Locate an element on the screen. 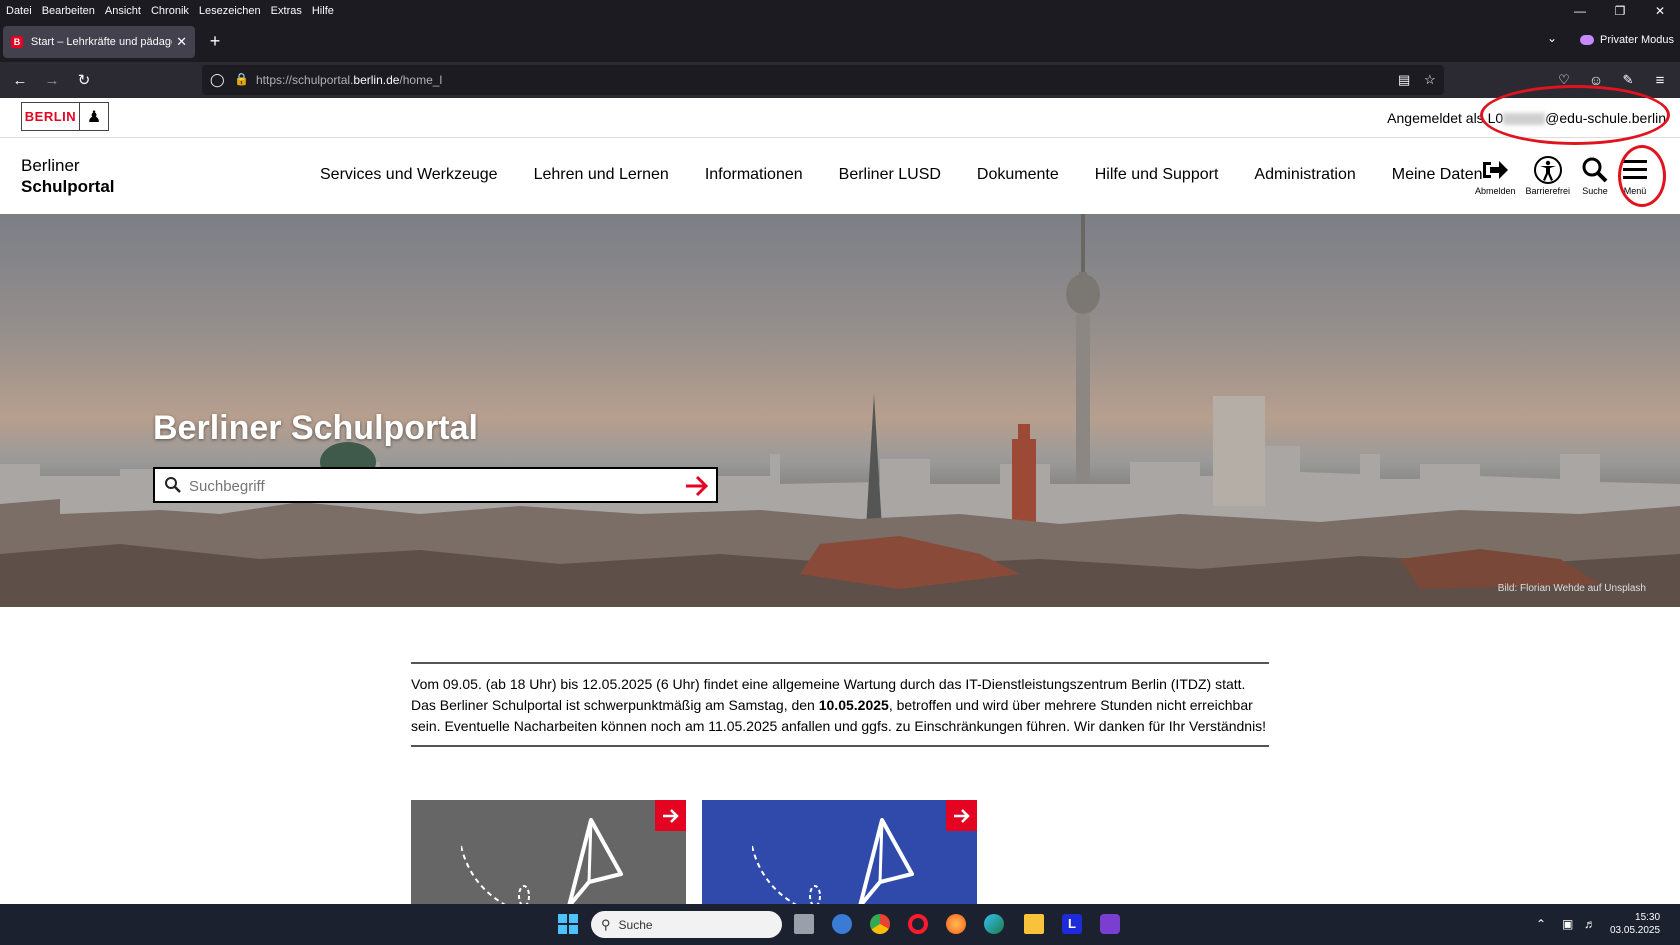 This screenshot has width=1680, height=945. window-controls: — ❐ ✕ is located at coordinates (1620, 11).